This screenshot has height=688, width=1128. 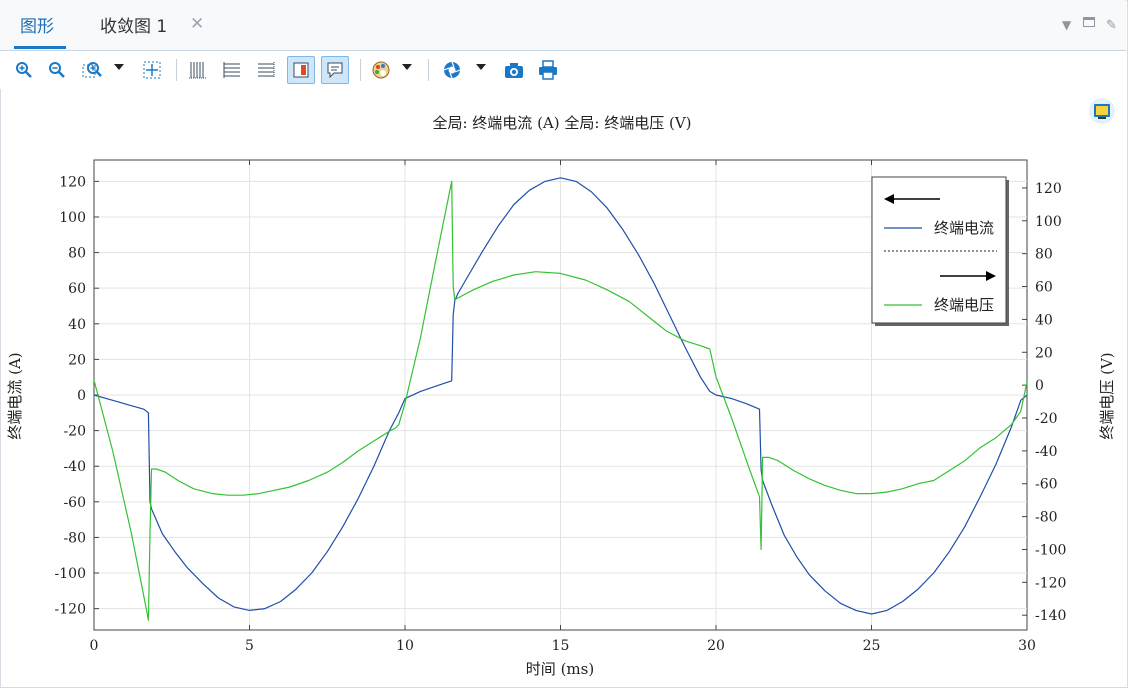 I want to click on y-tick-label-left: 100, so click(x=72, y=218).